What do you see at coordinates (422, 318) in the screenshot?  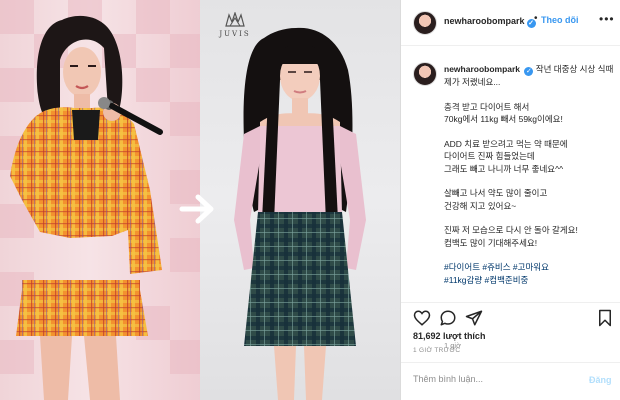 I see `heart-icon` at bounding box center [422, 318].